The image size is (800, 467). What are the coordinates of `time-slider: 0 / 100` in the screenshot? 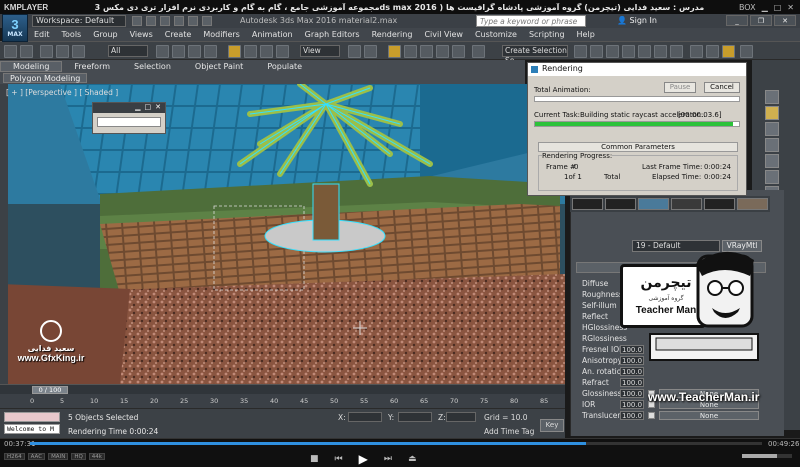 It's located at (282, 389).